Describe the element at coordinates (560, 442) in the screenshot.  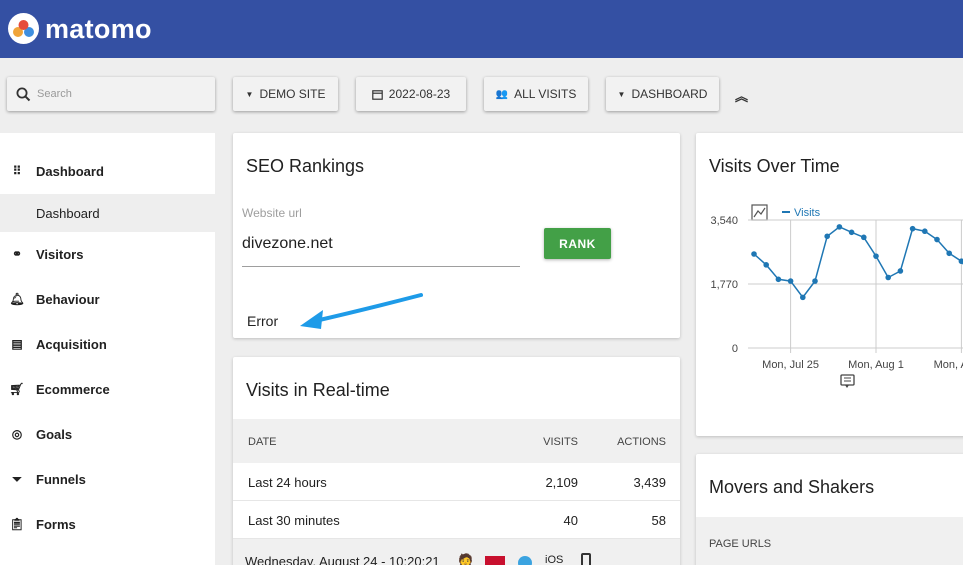
I see `column-header-visits: VISITS` at that location.